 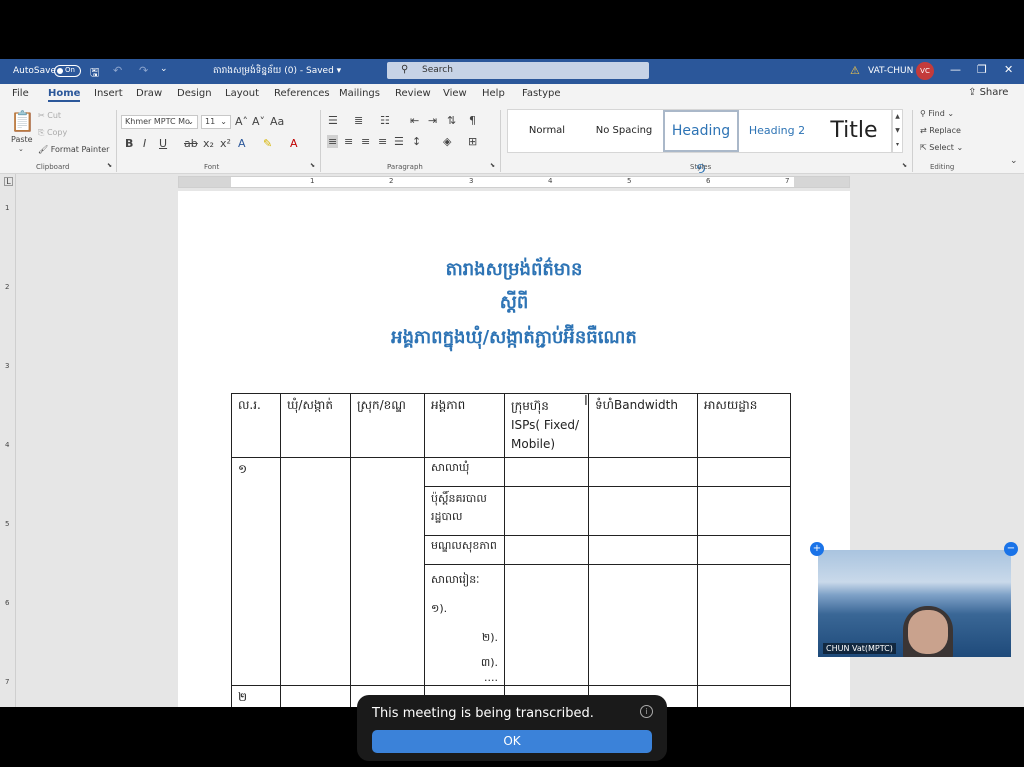 What do you see at coordinates (1008, 69) in the screenshot?
I see `close-icon: ✕` at bounding box center [1008, 69].